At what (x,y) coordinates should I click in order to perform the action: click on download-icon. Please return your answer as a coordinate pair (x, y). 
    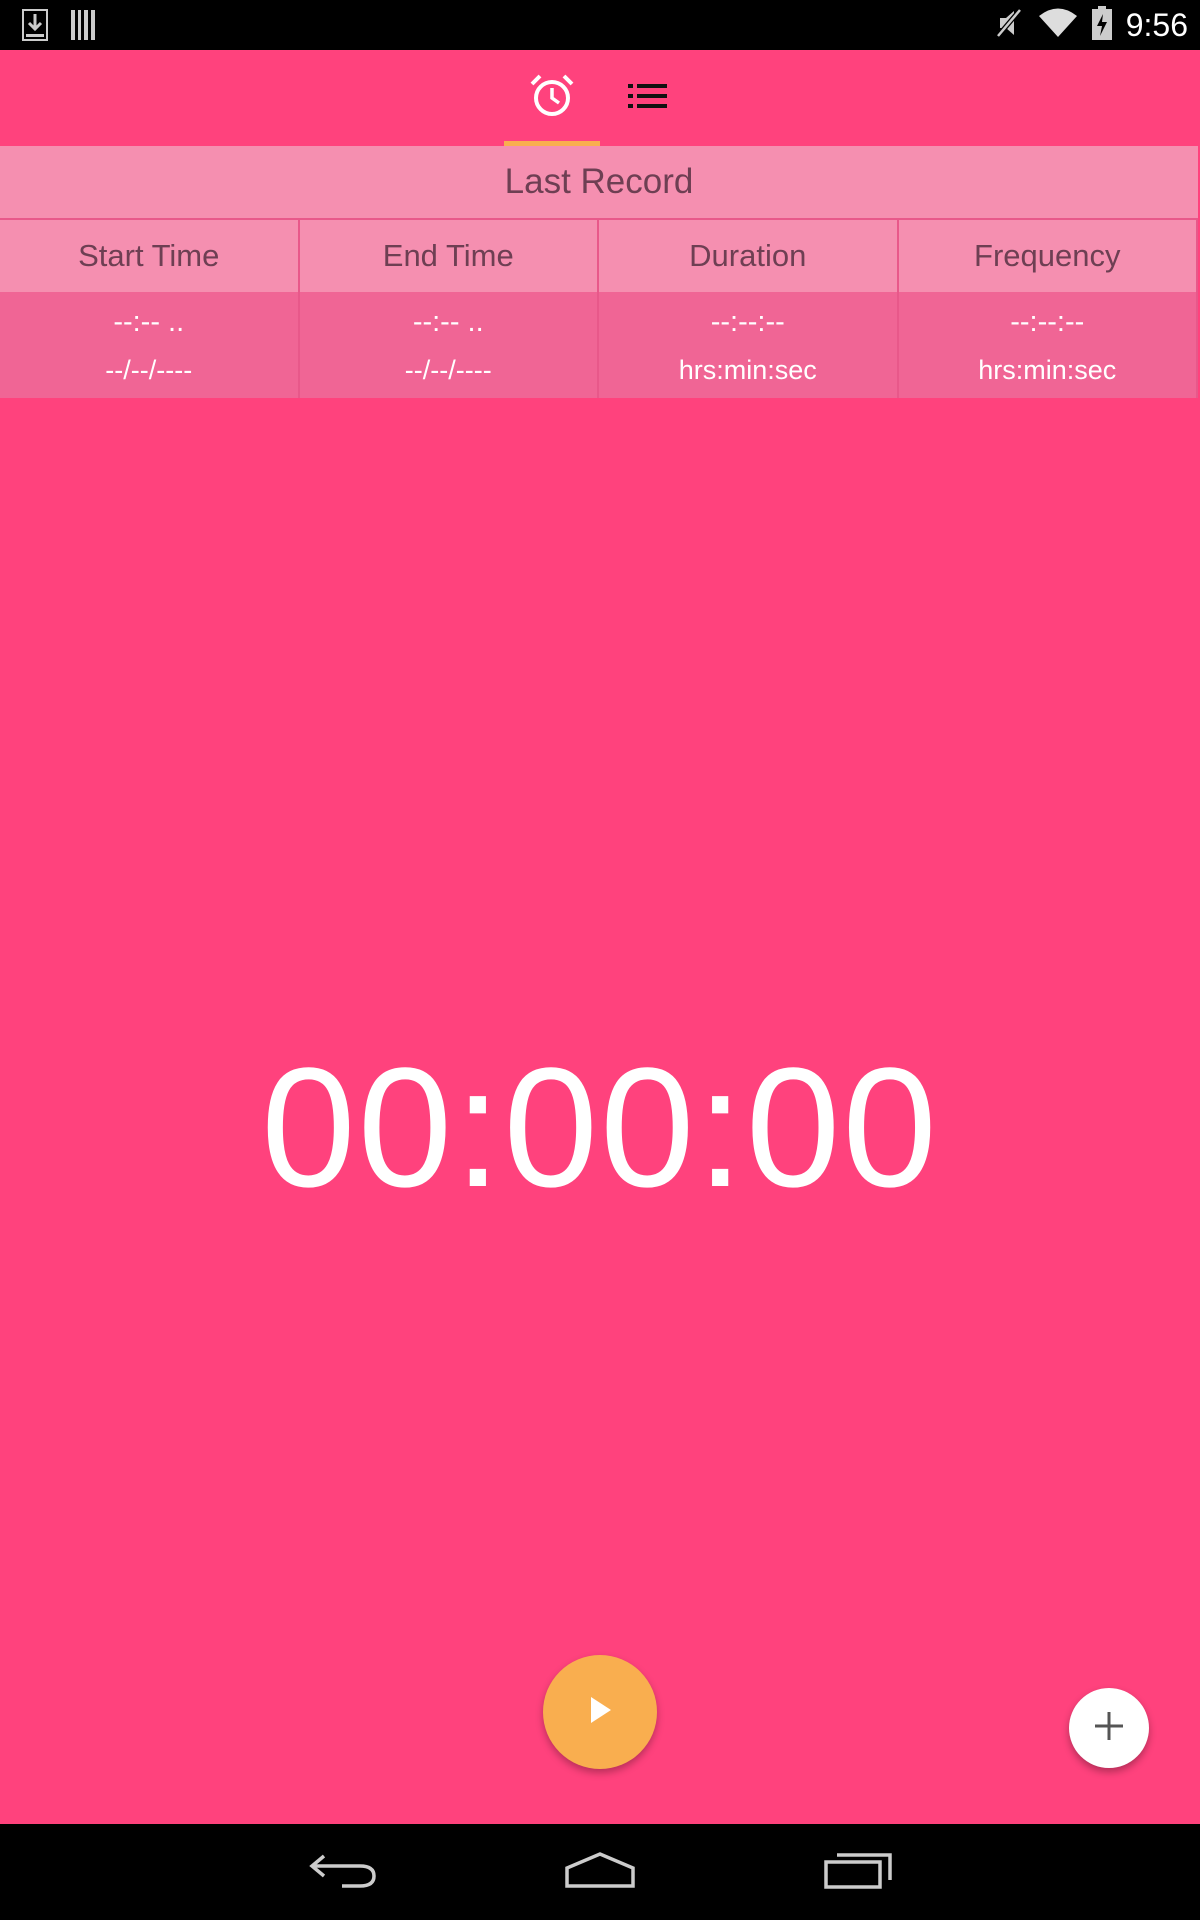
    Looking at the image, I should click on (35, 27).